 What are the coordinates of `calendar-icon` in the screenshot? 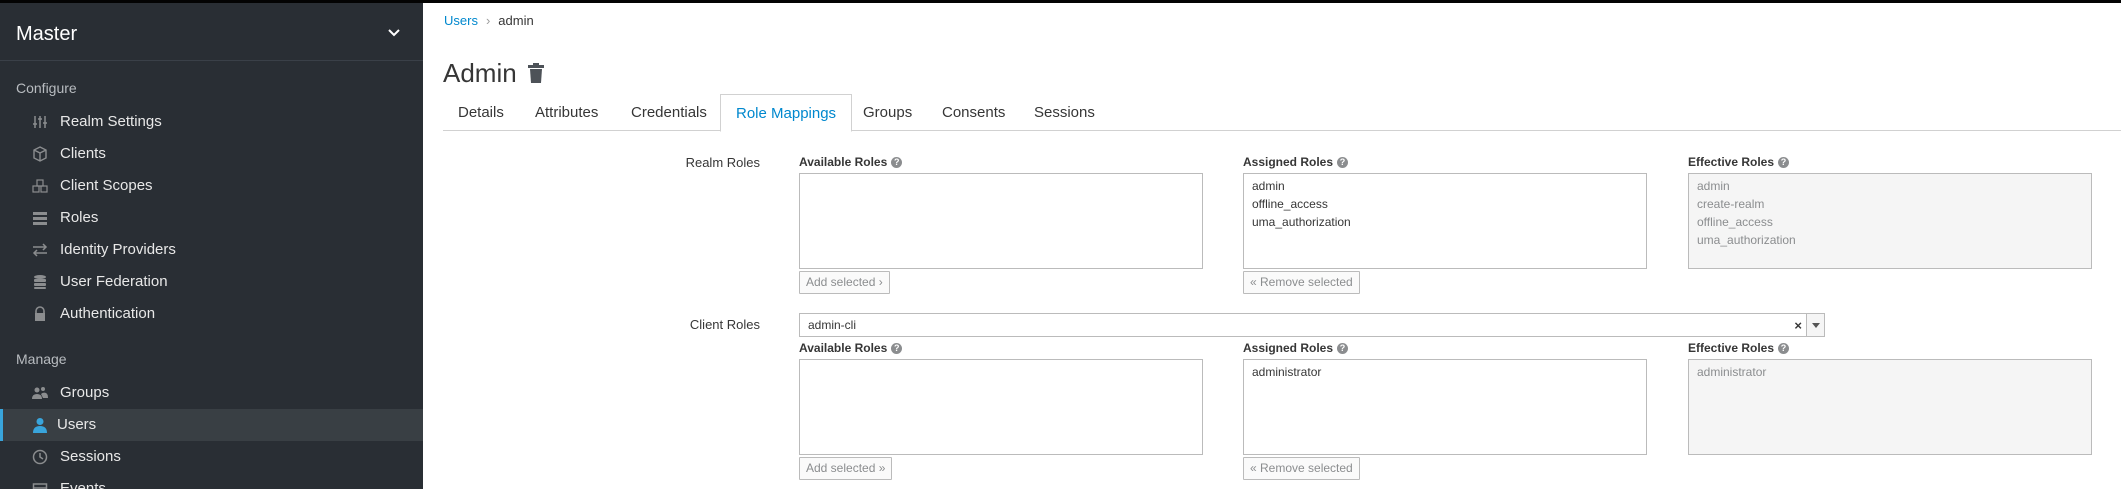 It's located at (40, 486).